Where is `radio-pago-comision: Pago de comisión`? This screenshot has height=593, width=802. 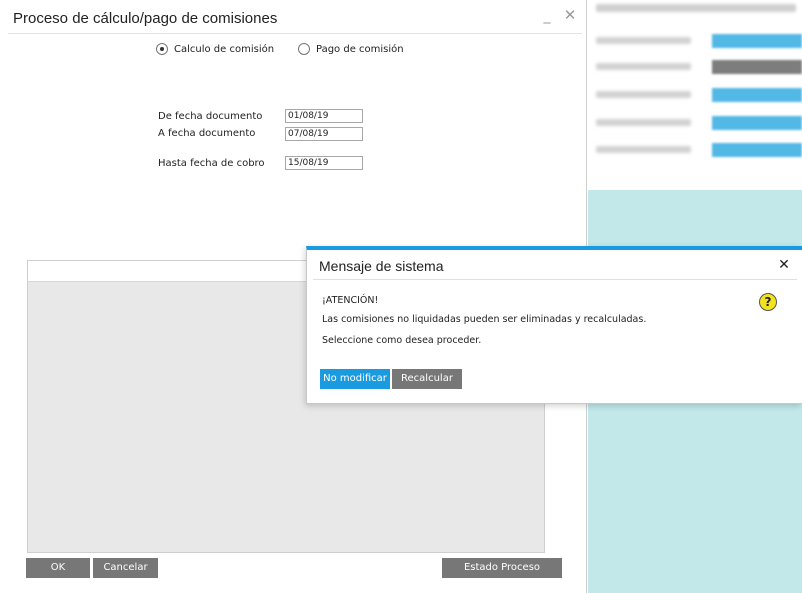
radio-pago-comision: Pago de comisión is located at coordinates (351, 49).